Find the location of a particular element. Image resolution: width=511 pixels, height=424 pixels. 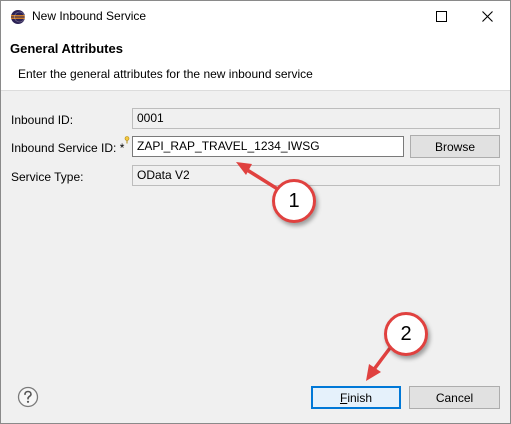

help-icon is located at coordinates (28, 397).